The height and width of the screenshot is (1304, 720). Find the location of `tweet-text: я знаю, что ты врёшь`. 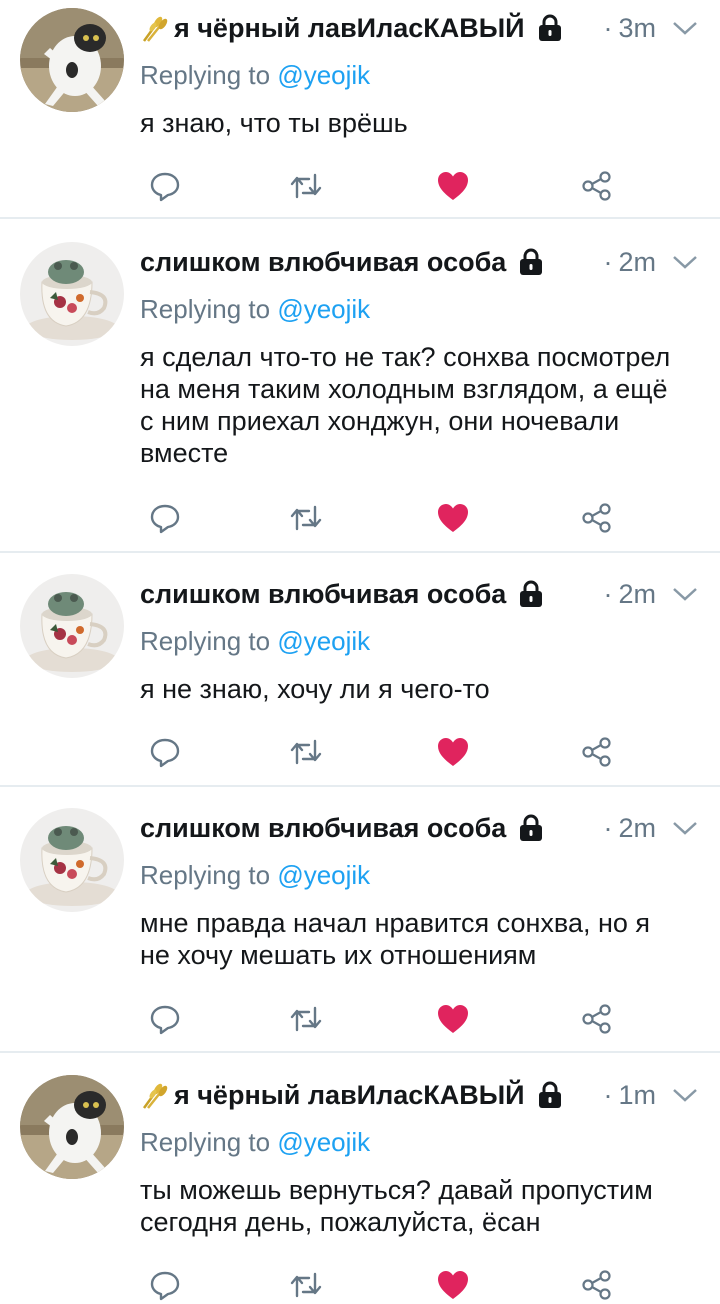

tweet-text: я знаю, что ты врёшь is located at coordinates (274, 123).